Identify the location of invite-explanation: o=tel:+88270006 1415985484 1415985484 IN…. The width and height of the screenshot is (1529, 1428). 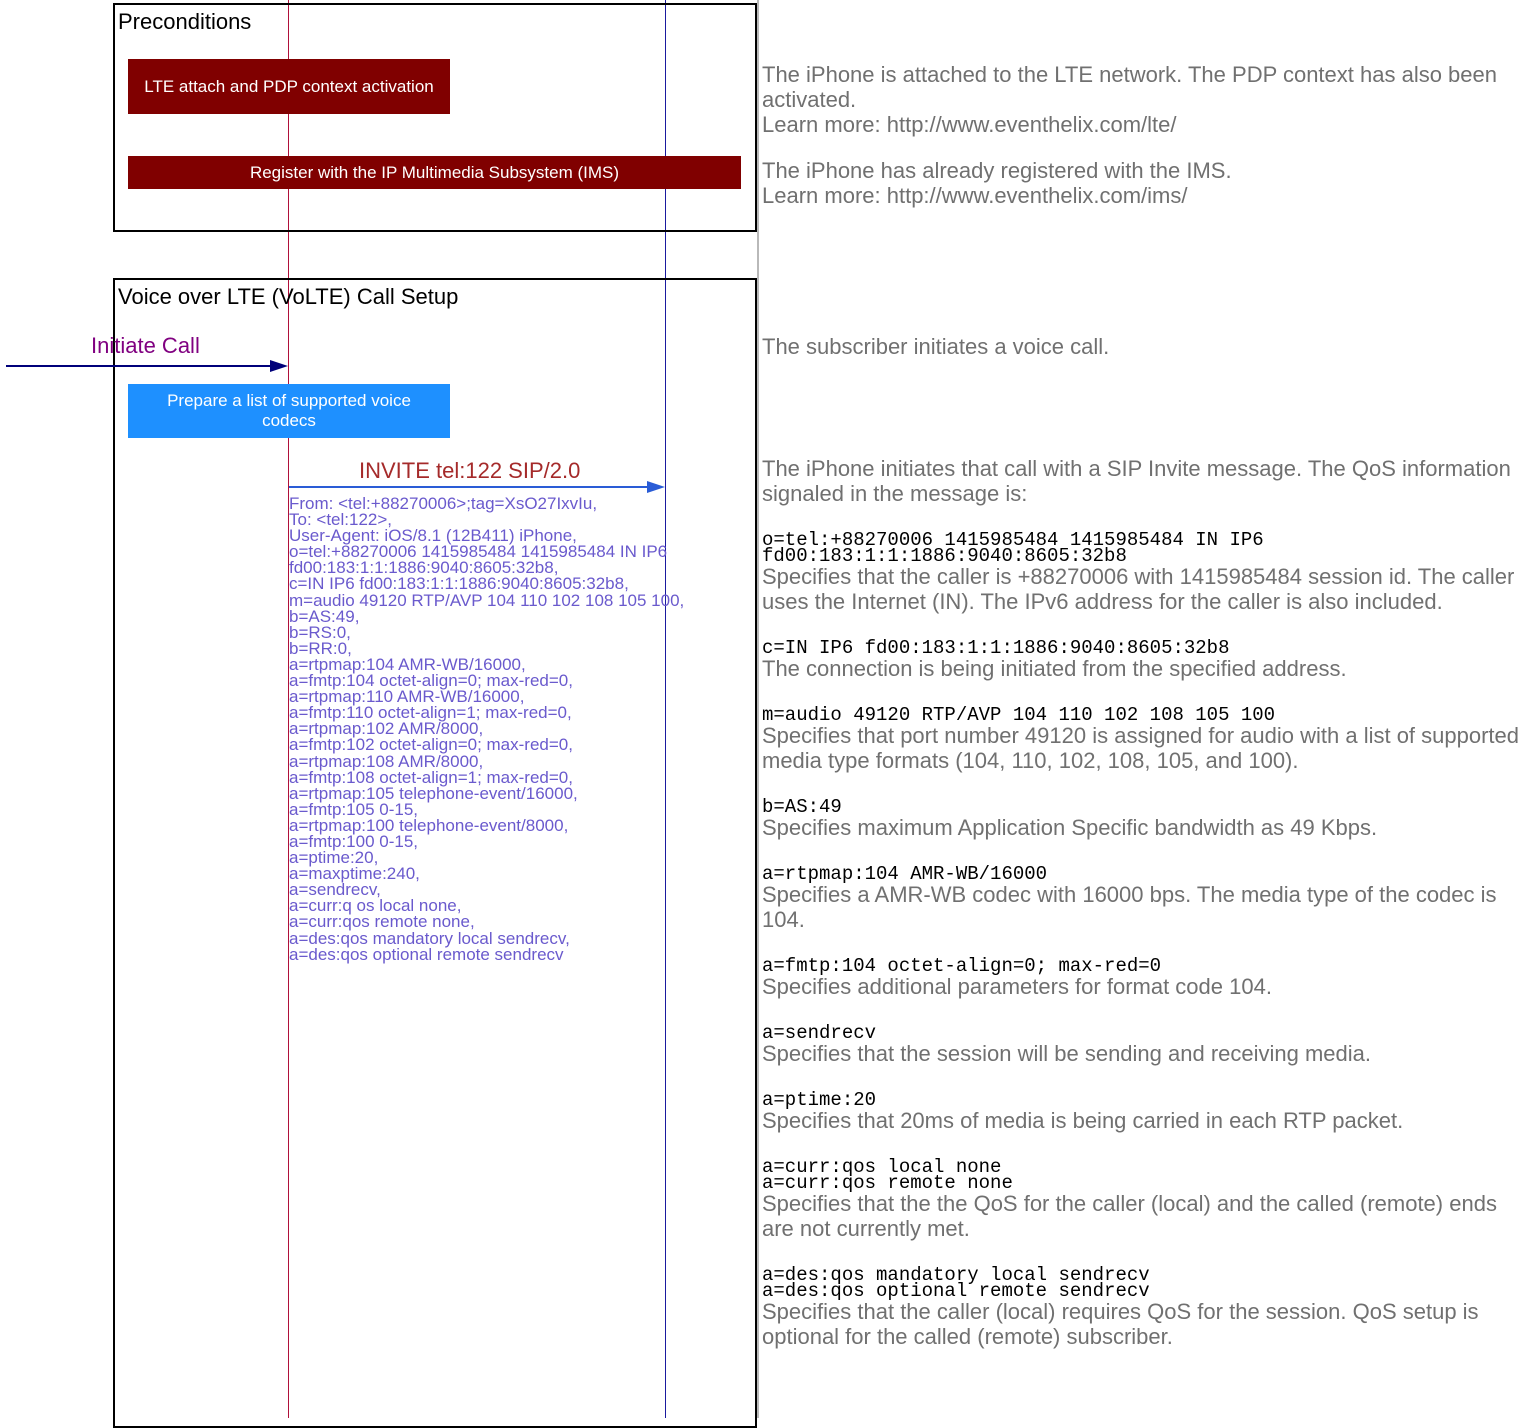
(1142, 573).